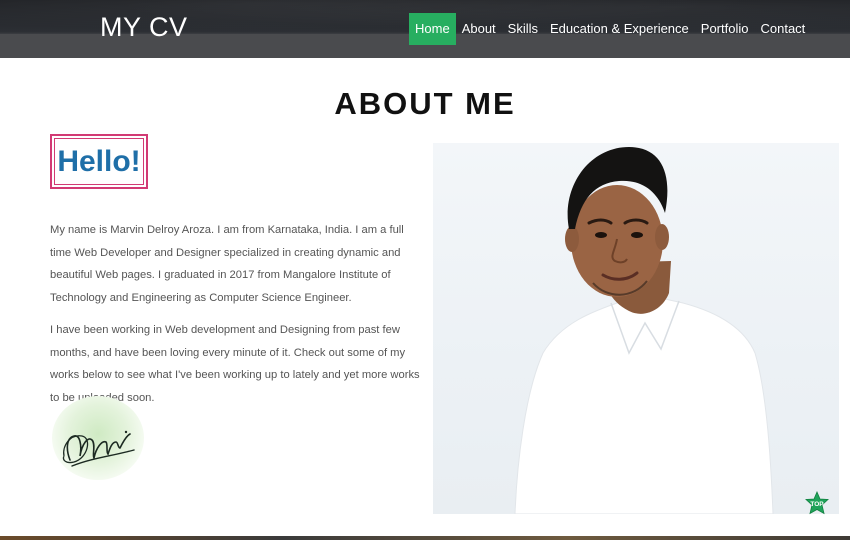 The height and width of the screenshot is (540, 850). What do you see at coordinates (432, 29) in the screenshot?
I see `nav-home: Home` at bounding box center [432, 29].